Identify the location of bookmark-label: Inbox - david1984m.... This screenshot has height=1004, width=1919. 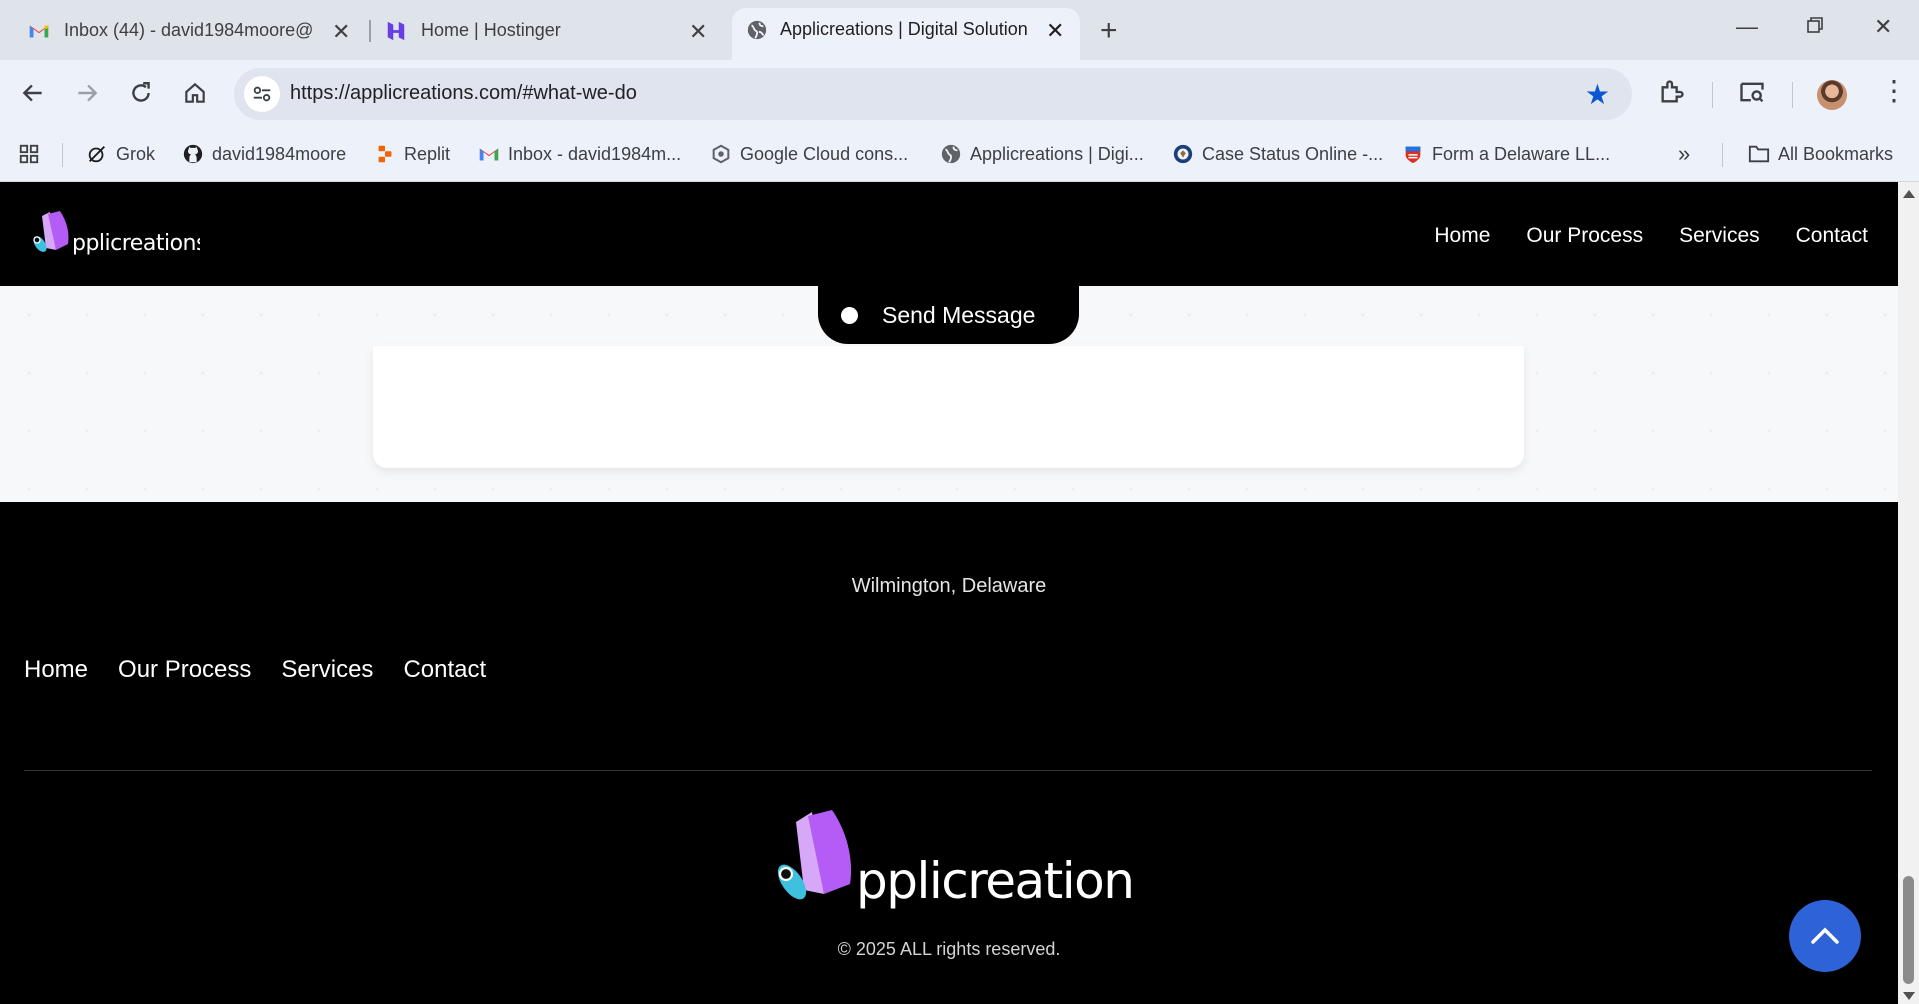
(595, 153).